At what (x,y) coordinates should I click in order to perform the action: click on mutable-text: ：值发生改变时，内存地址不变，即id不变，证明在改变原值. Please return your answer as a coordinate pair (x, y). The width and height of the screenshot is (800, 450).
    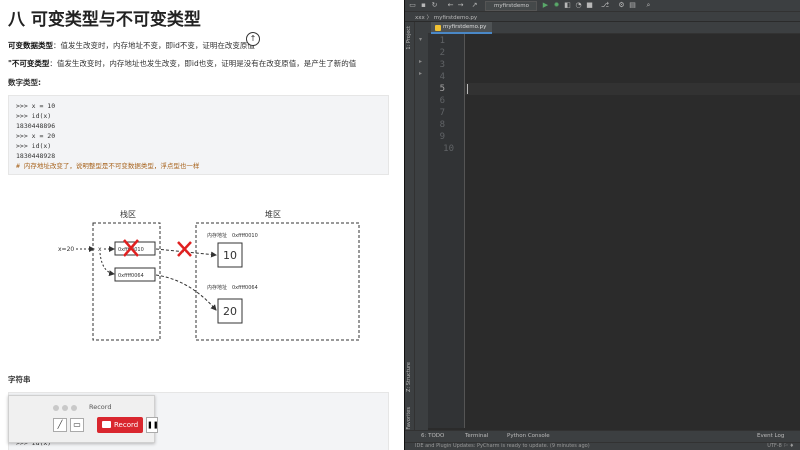
    Looking at the image, I should click on (154, 45).